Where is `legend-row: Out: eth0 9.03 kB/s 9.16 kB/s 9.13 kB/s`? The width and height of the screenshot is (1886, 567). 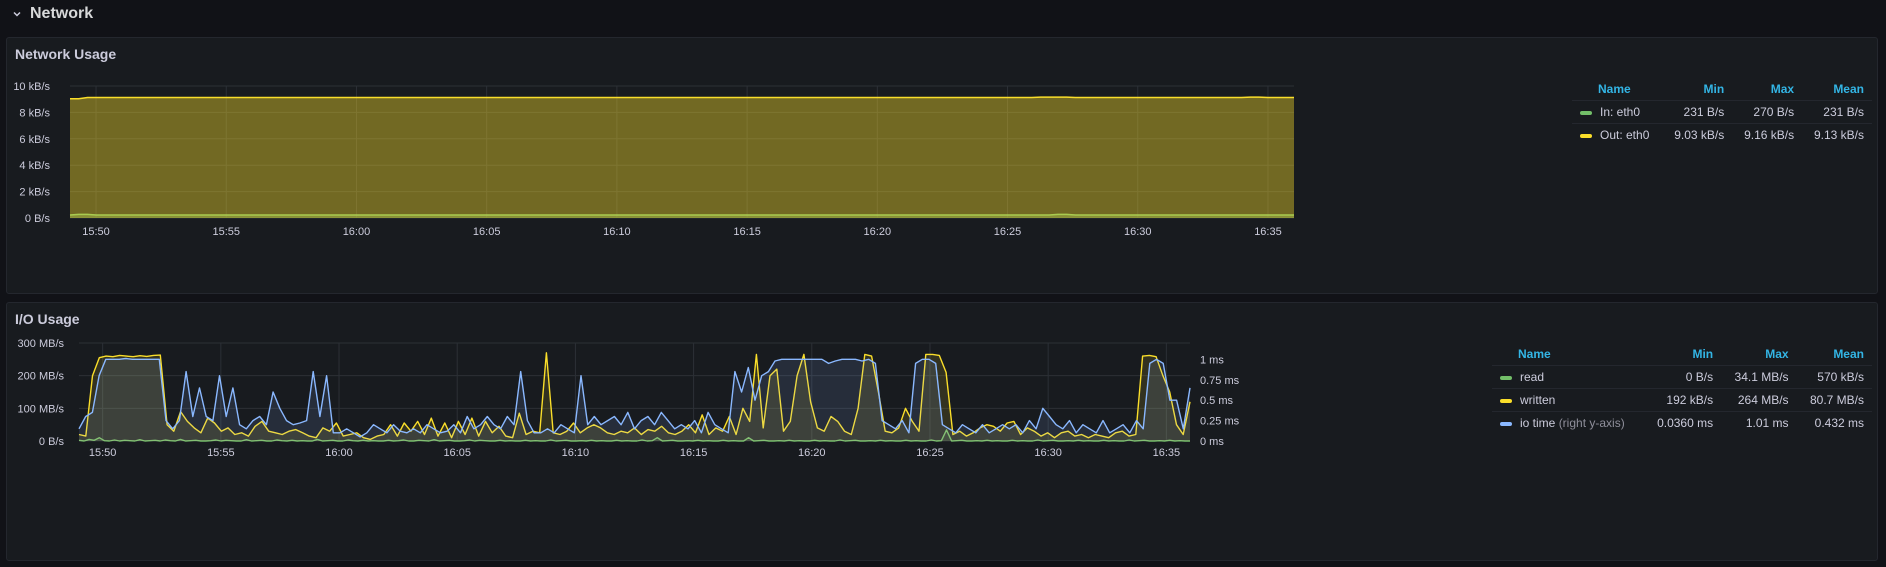 legend-row: Out: eth0 9.03 kB/s 9.16 kB/s 9.13 kB/s is located at coordinates (1722, 134).